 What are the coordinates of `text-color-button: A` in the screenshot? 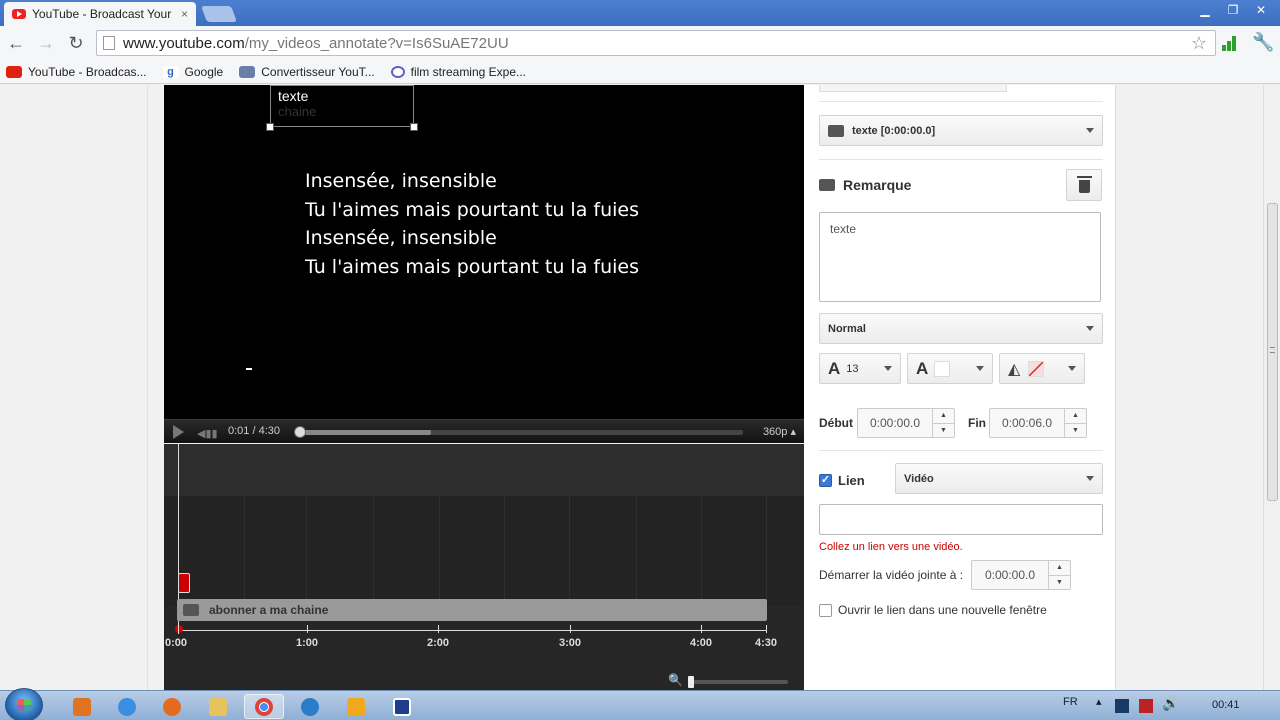 It's located at (950, 368).